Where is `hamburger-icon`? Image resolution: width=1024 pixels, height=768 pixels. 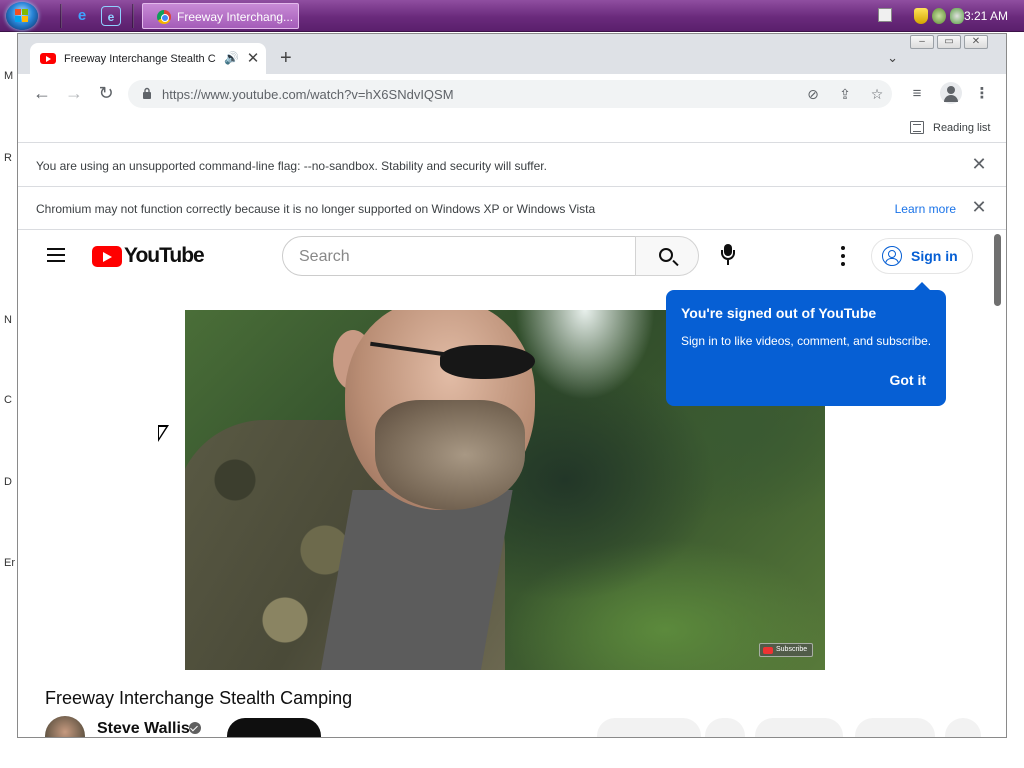
hamburger-icon is located at coordinates (56, 255).